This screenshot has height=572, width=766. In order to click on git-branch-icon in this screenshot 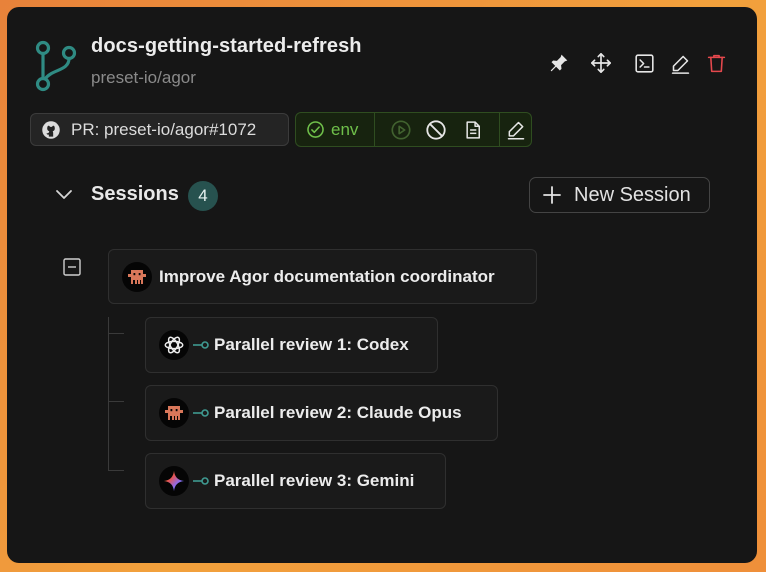, I will do `click(56, 66)`.